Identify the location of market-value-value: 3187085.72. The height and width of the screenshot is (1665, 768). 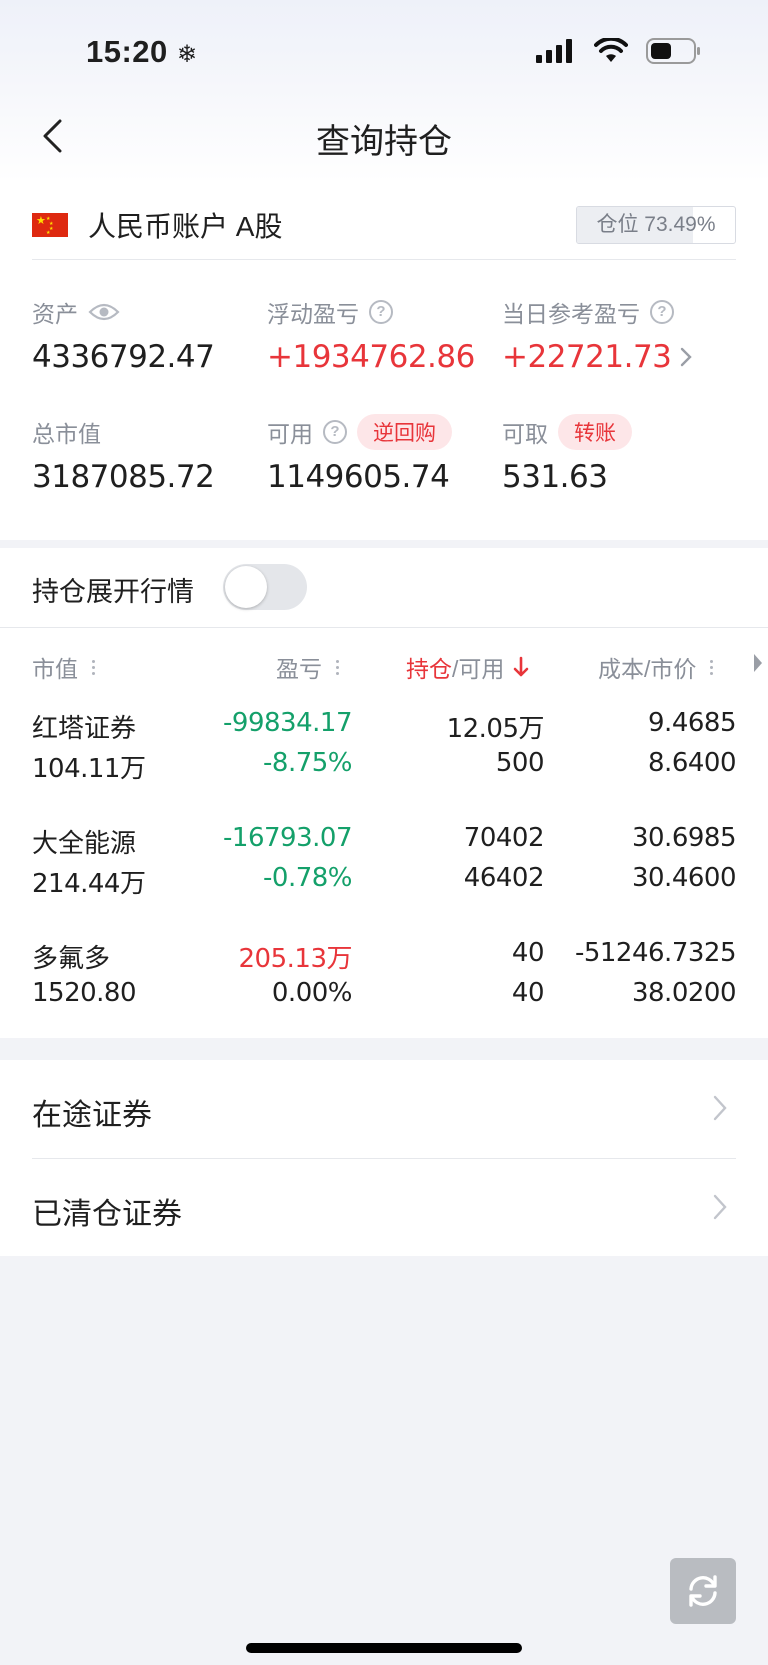
(123, 477).